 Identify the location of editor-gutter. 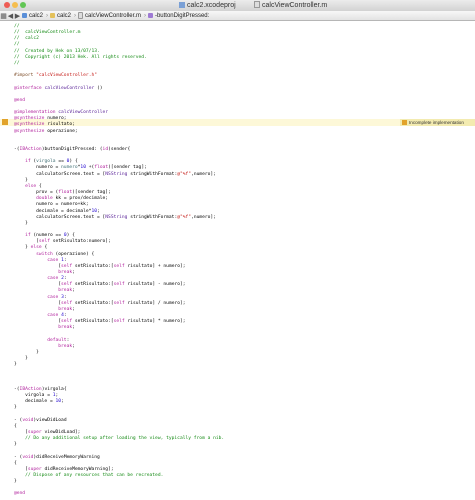
(6, 260).